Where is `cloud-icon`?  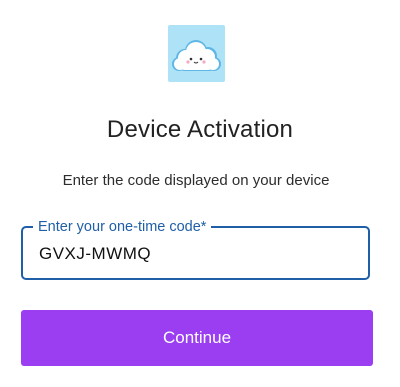 cloud-icon is located at coordinates (196, 53).